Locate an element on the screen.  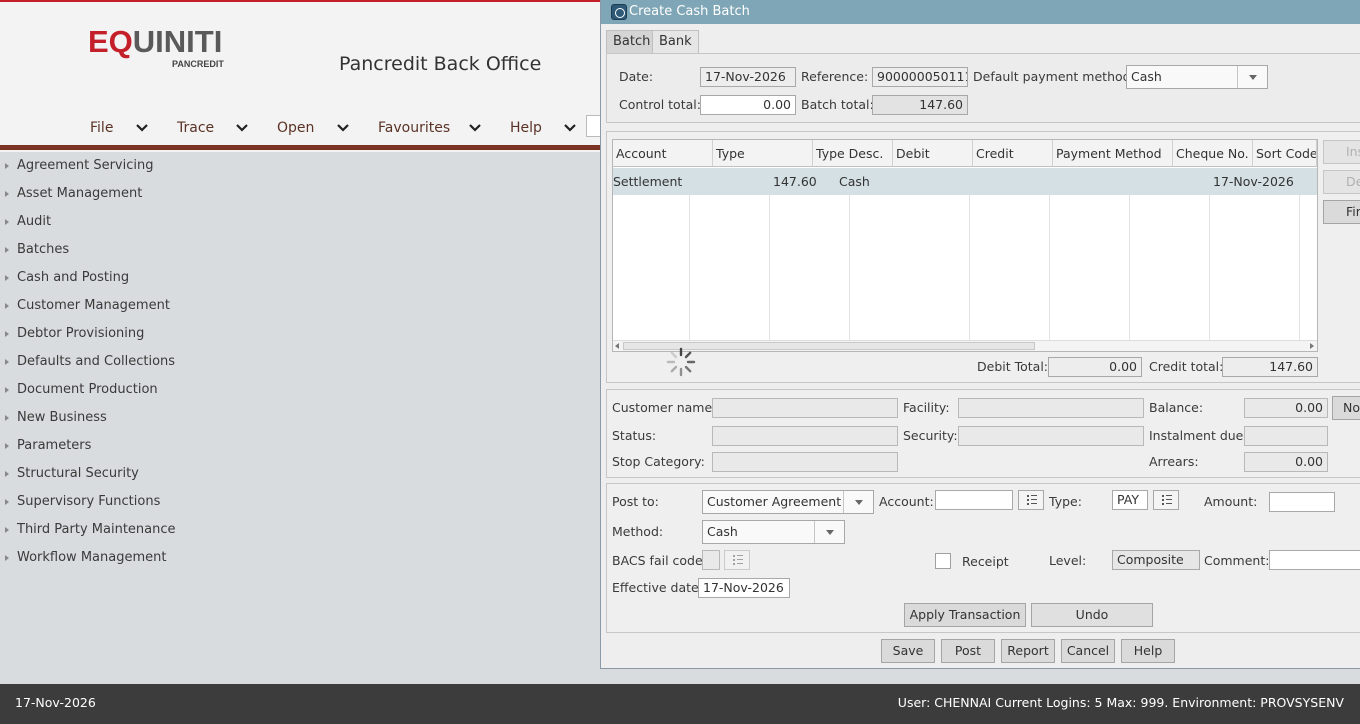
amount-field is located at coordinates (1302, 502).